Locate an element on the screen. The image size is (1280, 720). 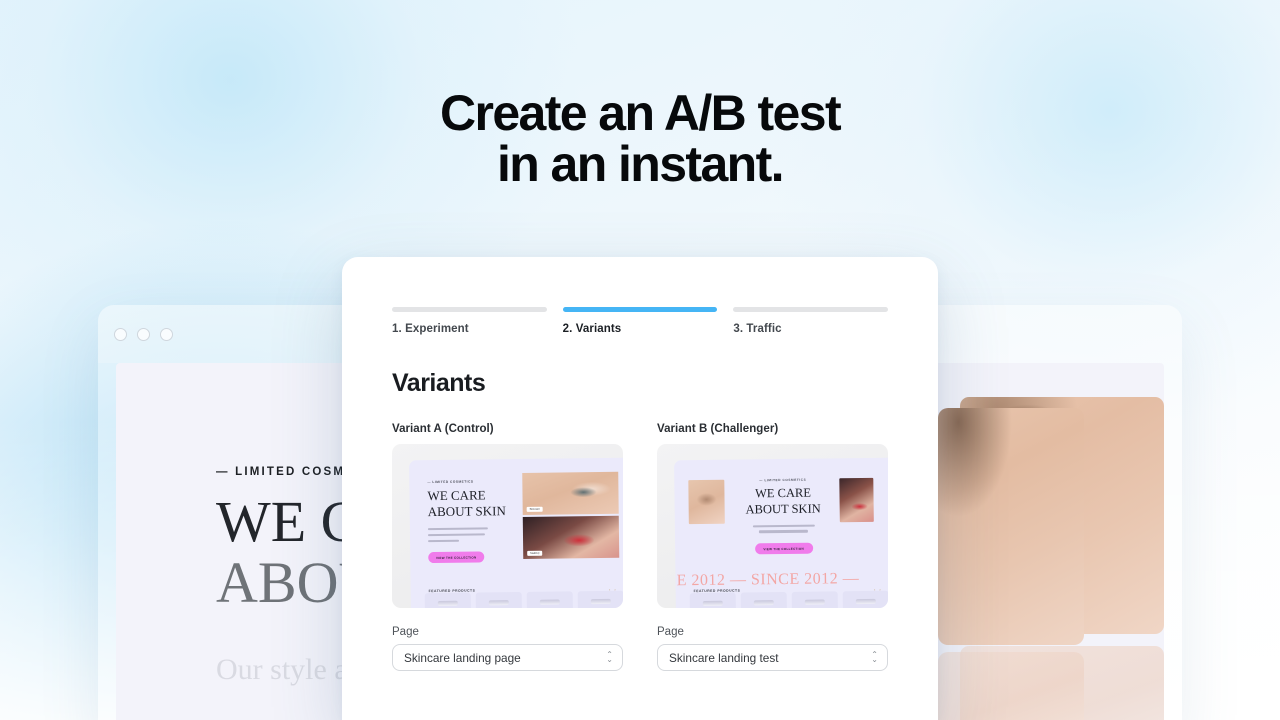
variant-a-preview-tag-bottom: Makeup is located at coordinates (535, 553).